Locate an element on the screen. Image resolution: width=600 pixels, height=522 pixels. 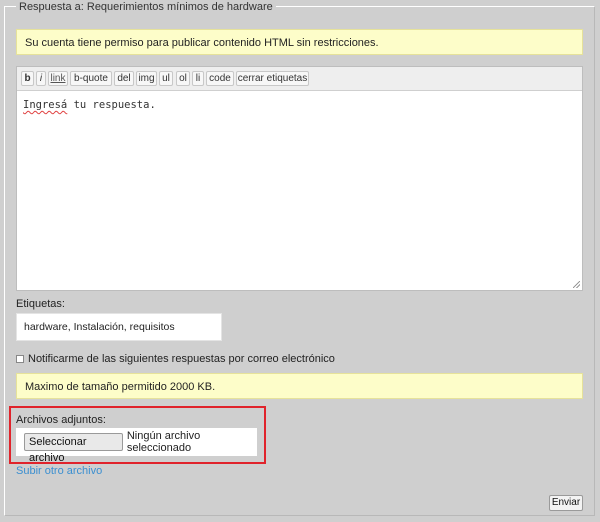
del-button: del is located at coordinates (124, 78).